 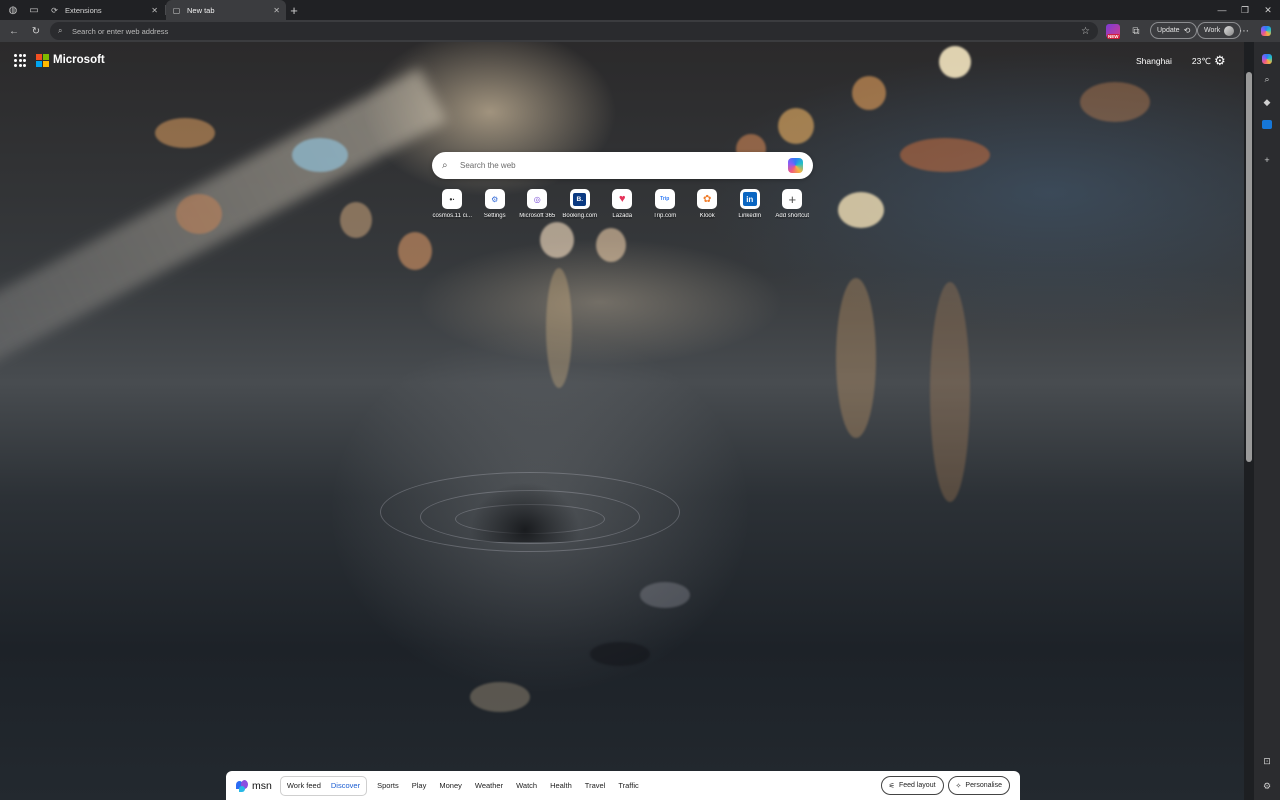 What do you see at coordinates (36, 31) in the screenshot?
I see `refresh-button: ↻` at bounding box center [36, 31].